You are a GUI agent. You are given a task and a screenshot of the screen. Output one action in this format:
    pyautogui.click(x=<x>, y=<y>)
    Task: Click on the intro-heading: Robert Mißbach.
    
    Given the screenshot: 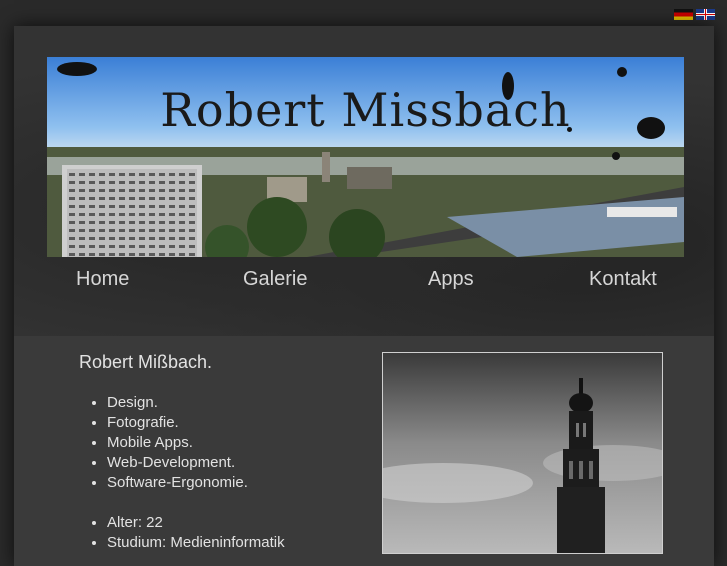 What is the action you would take?
    pyautogui.click(x=146, y=362)
    